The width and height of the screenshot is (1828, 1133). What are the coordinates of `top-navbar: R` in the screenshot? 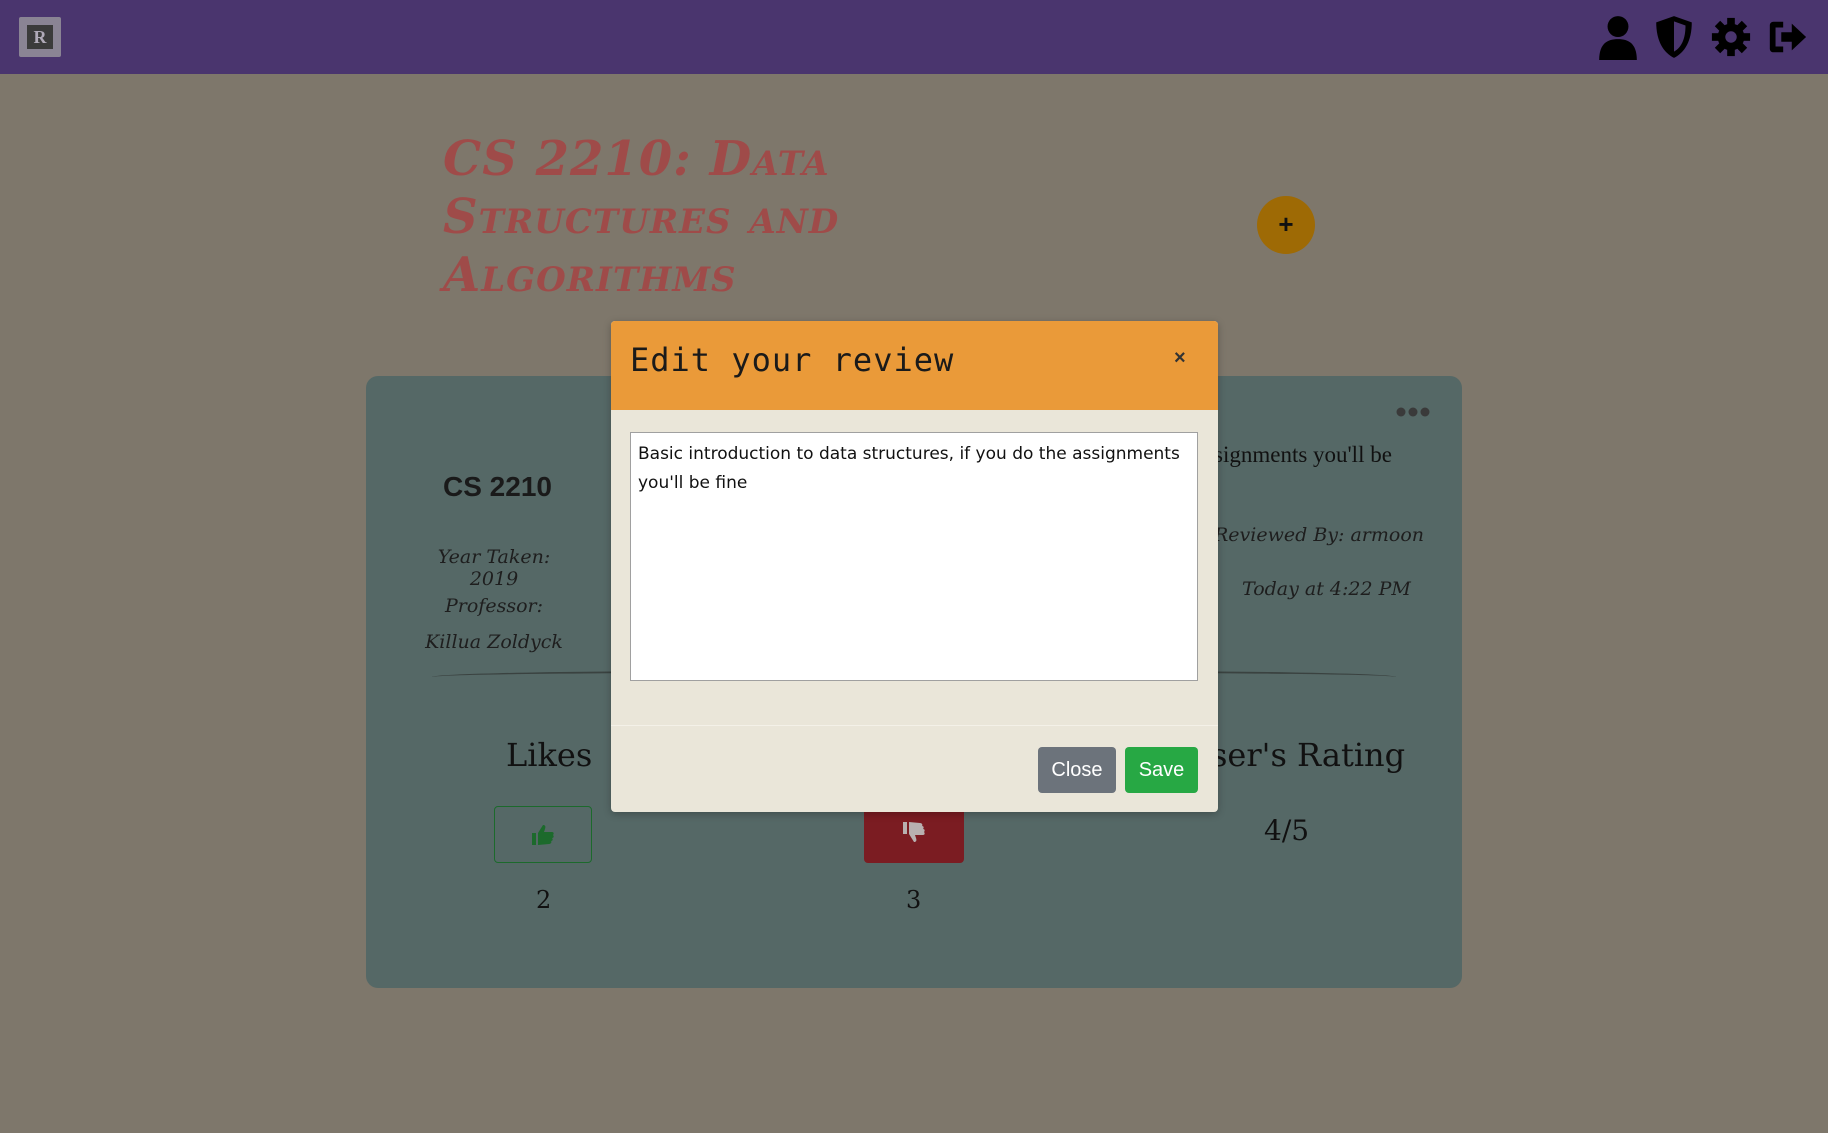 It's located at (914, 37).